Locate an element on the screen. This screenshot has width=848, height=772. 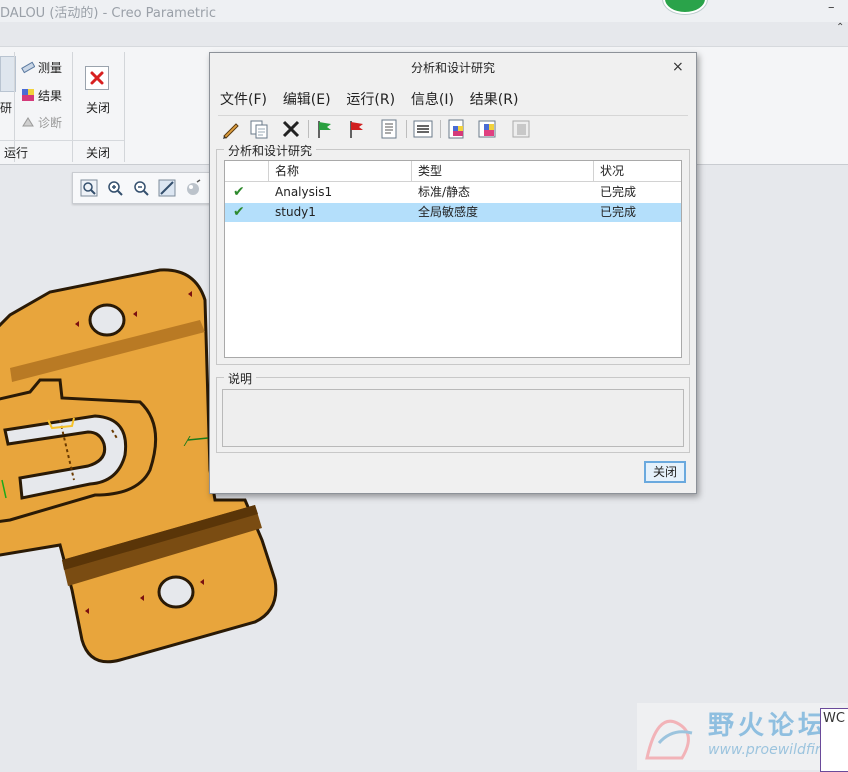
menu-run: 运行(R) is located at coordinates (370, 99).